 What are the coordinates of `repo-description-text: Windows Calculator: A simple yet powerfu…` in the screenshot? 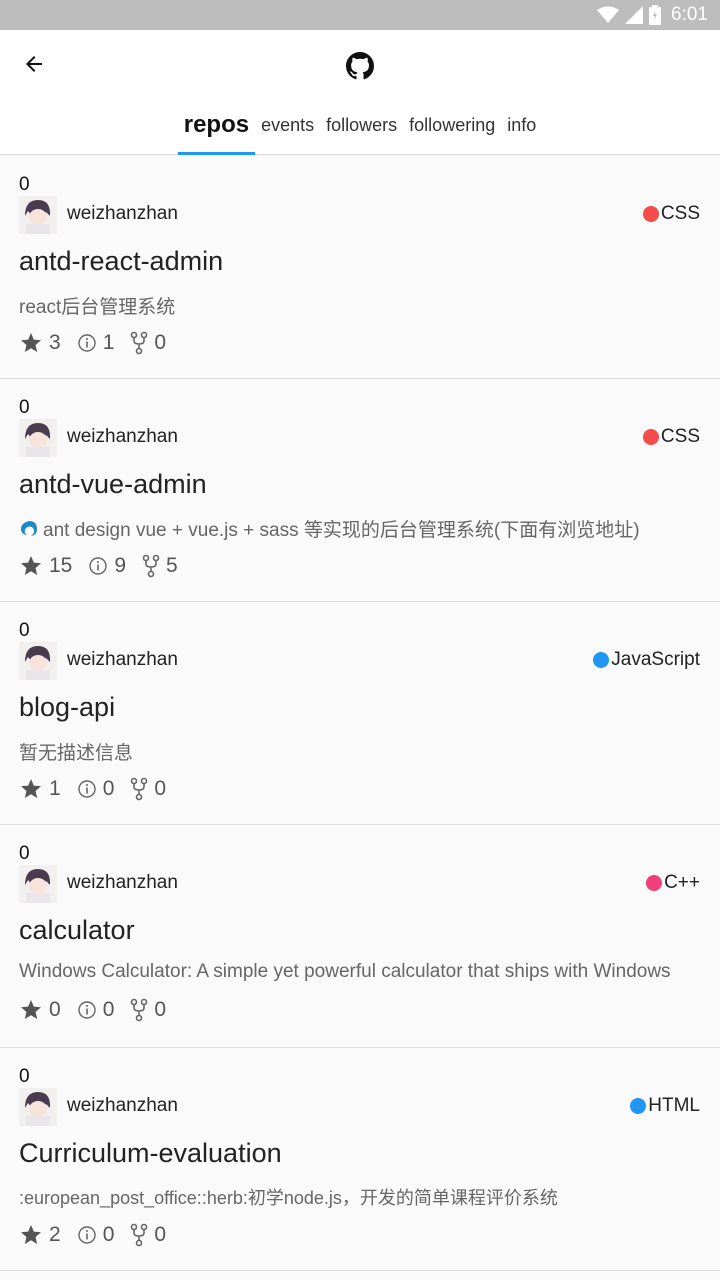 It's located at (345, 971).